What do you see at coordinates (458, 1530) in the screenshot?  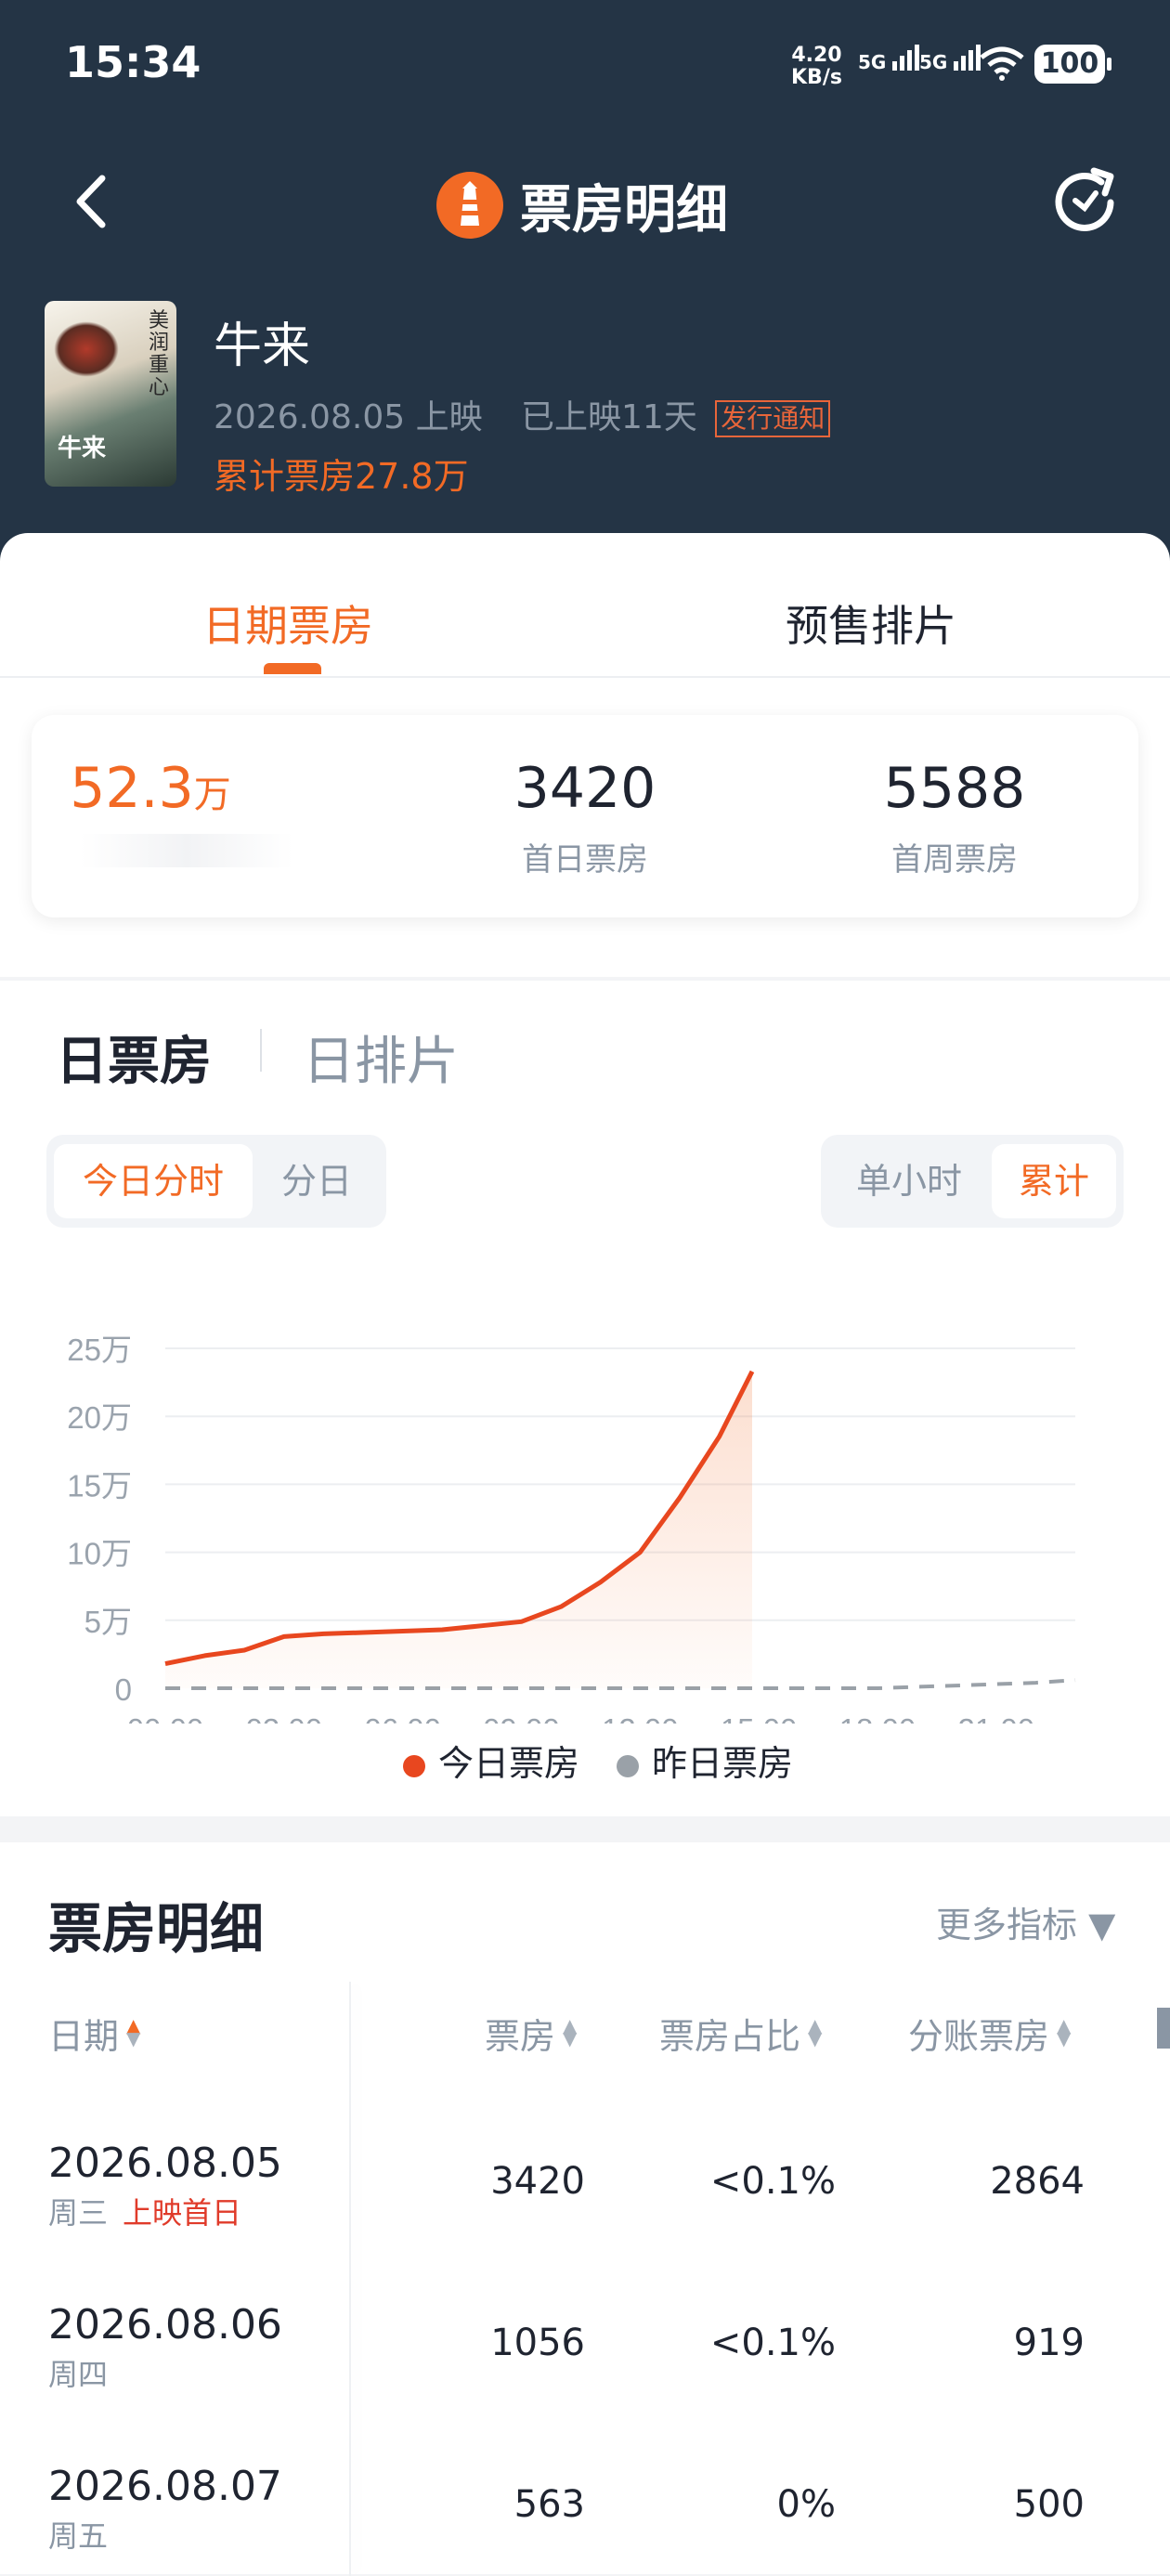 I see `series-area-today` at bounding box center [458, 1530].